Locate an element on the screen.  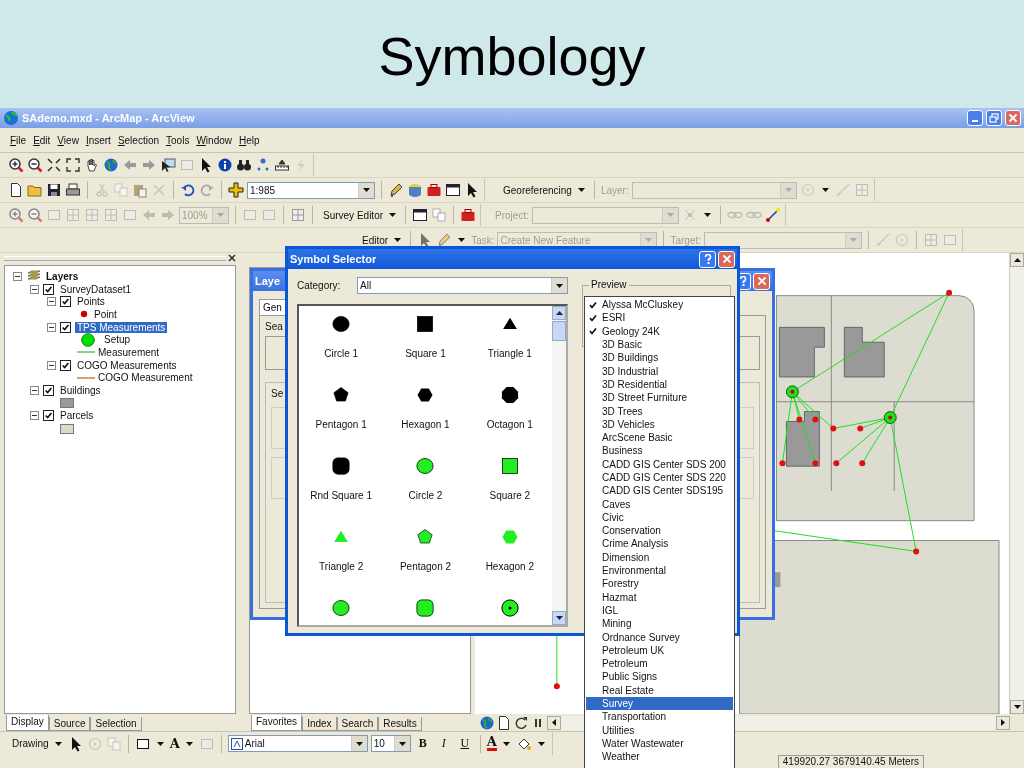
panel-tab: Search is located at coordinates (357, 724).